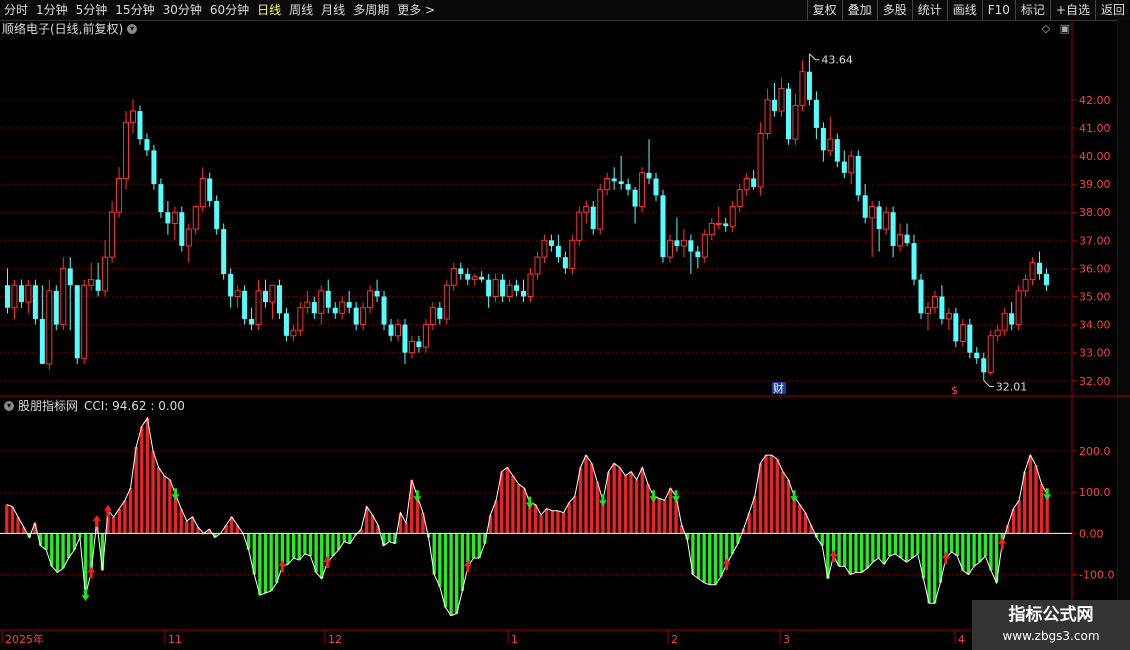 This screenshot has width=1130, height=650. Describe the element at coordinates (175, 494) in the screenshot. I see `sell-arrow-icon` at that location.